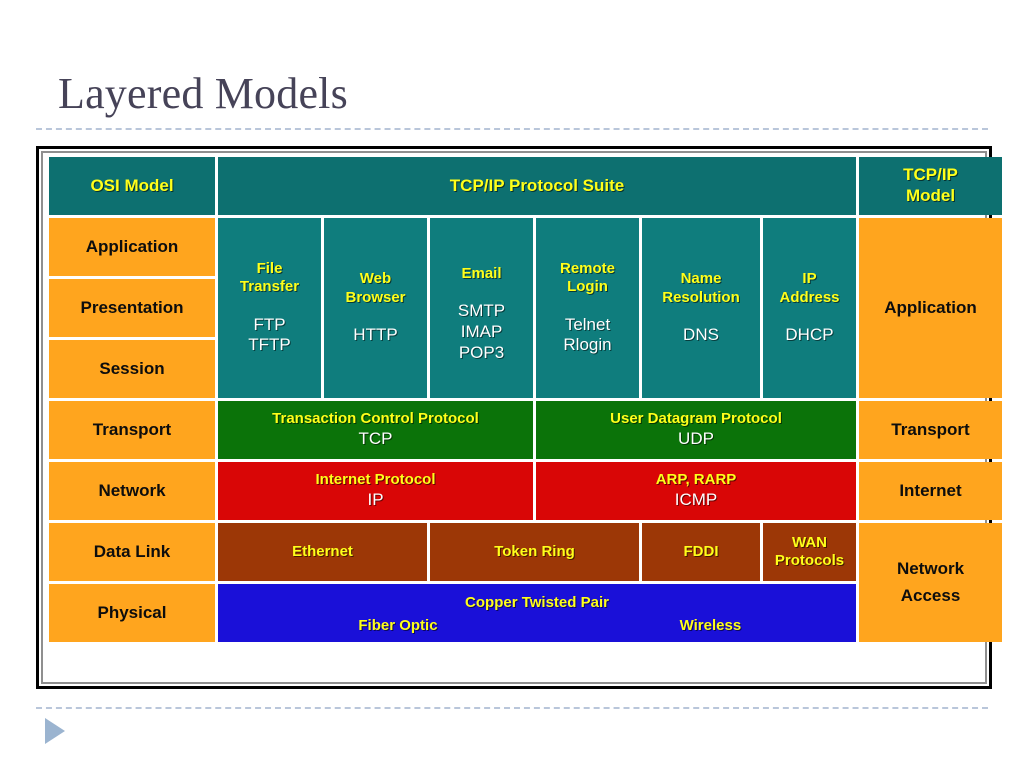 This screenshot has width=1024, height=768. What do you see at coordinates (809, 279) in the screenshot?
I see `app-service-ip-address-title-line1: IP` at bounding box center [809, 279].